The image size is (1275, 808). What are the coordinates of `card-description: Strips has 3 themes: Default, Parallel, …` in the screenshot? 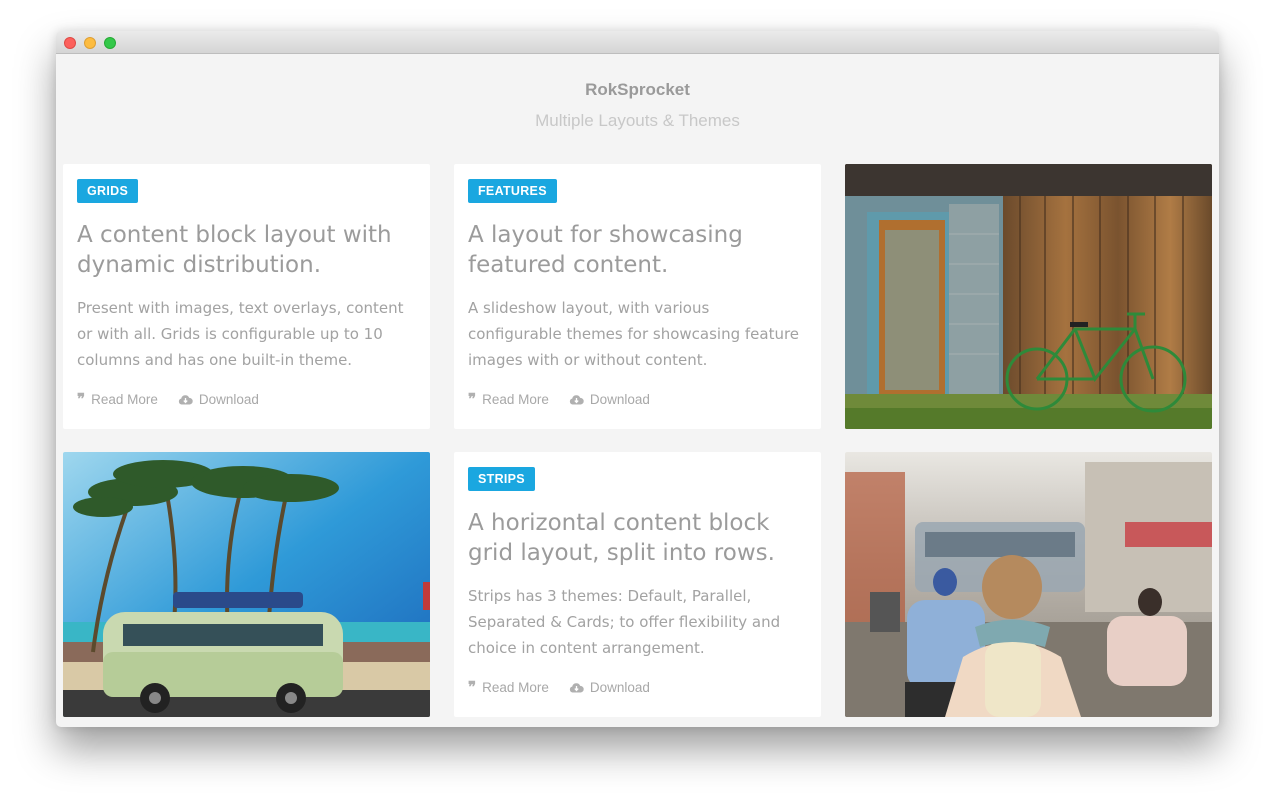 It's located at (624, 622).